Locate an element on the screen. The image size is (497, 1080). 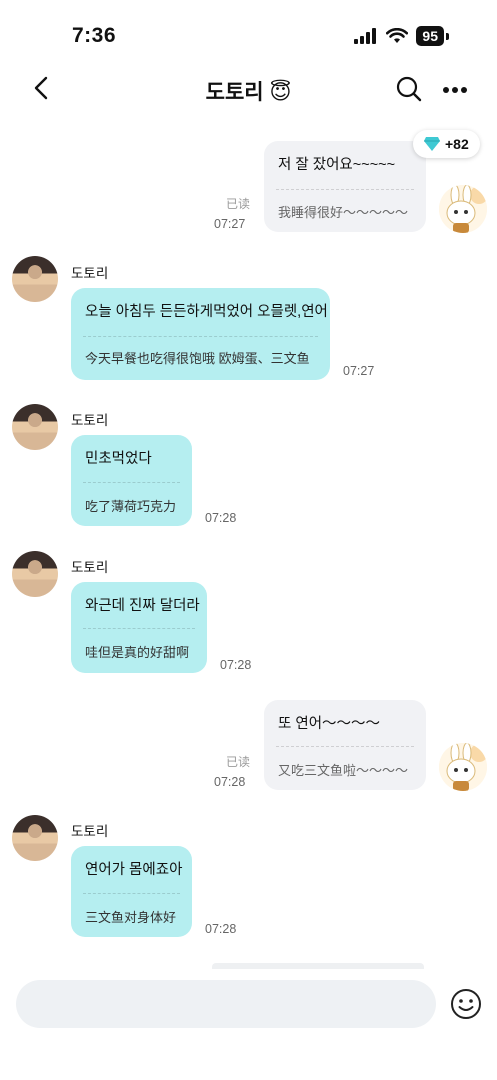
message-text: 와근데 진짜 달더라 is located at coordinates (142, 606).